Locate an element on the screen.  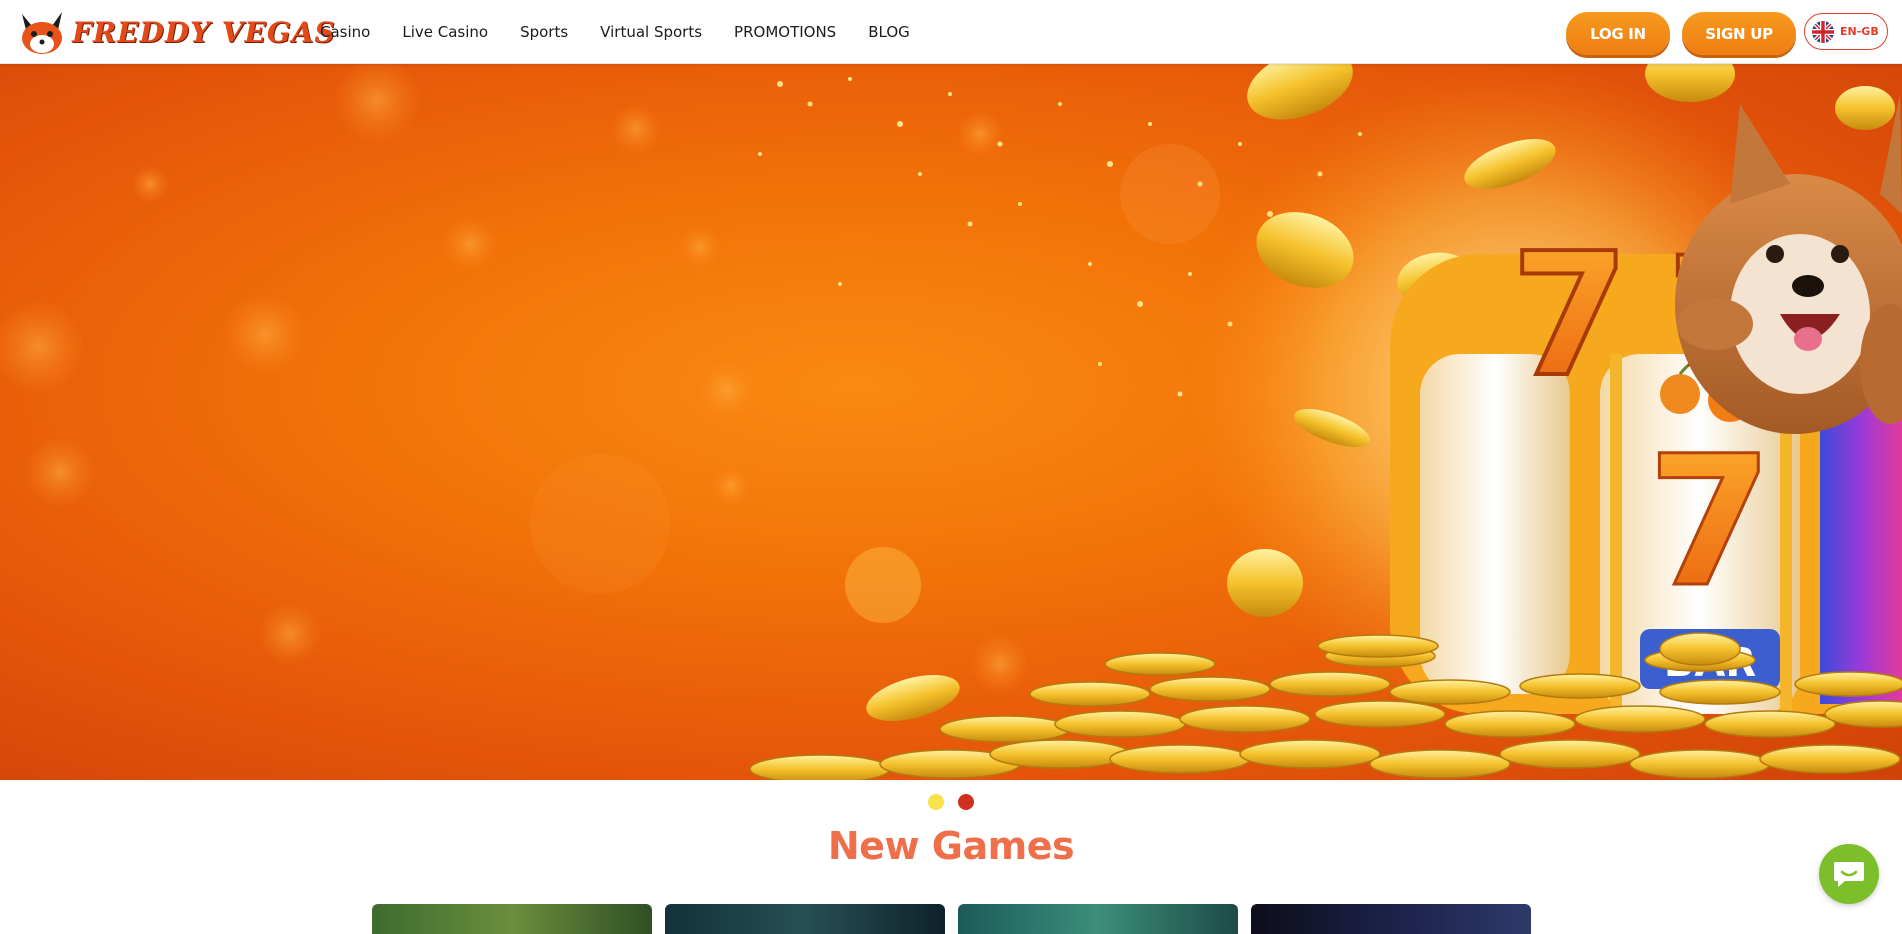
language-label: EN-GB is located at coordinates (1859, 31).